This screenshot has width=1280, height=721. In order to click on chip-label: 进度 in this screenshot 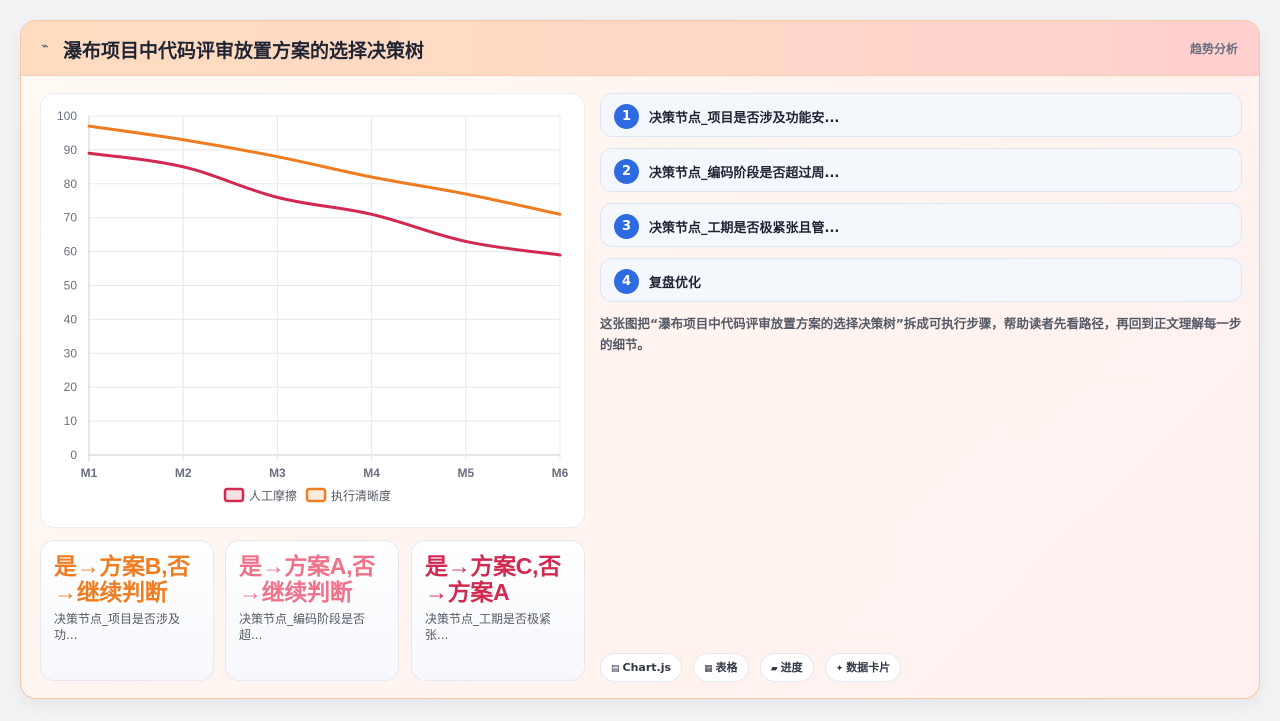, I will do `click(791, 667)`.